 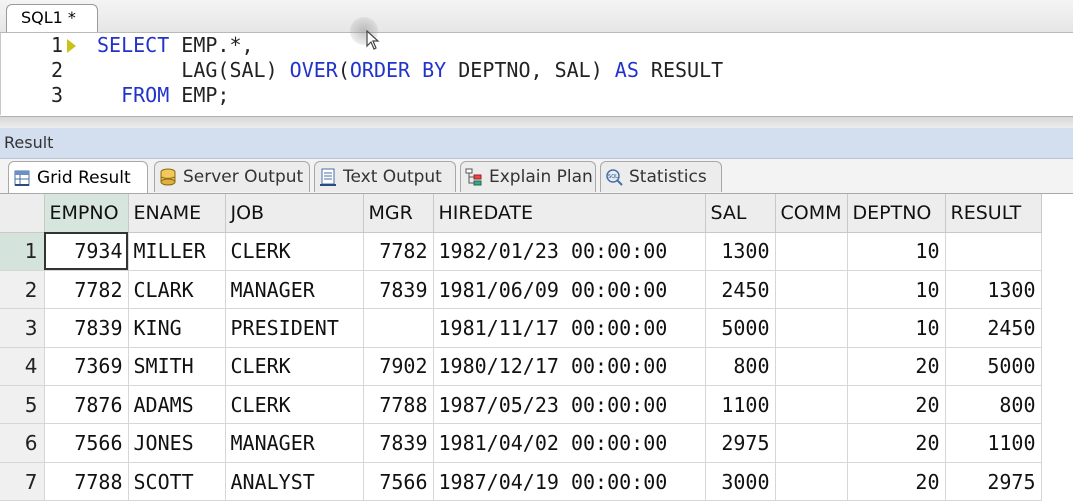 What do you see at coordinates (294, 328) in the screenshot?
I see `cell-job: PRESIDENT` at bounding box center [294, 328].